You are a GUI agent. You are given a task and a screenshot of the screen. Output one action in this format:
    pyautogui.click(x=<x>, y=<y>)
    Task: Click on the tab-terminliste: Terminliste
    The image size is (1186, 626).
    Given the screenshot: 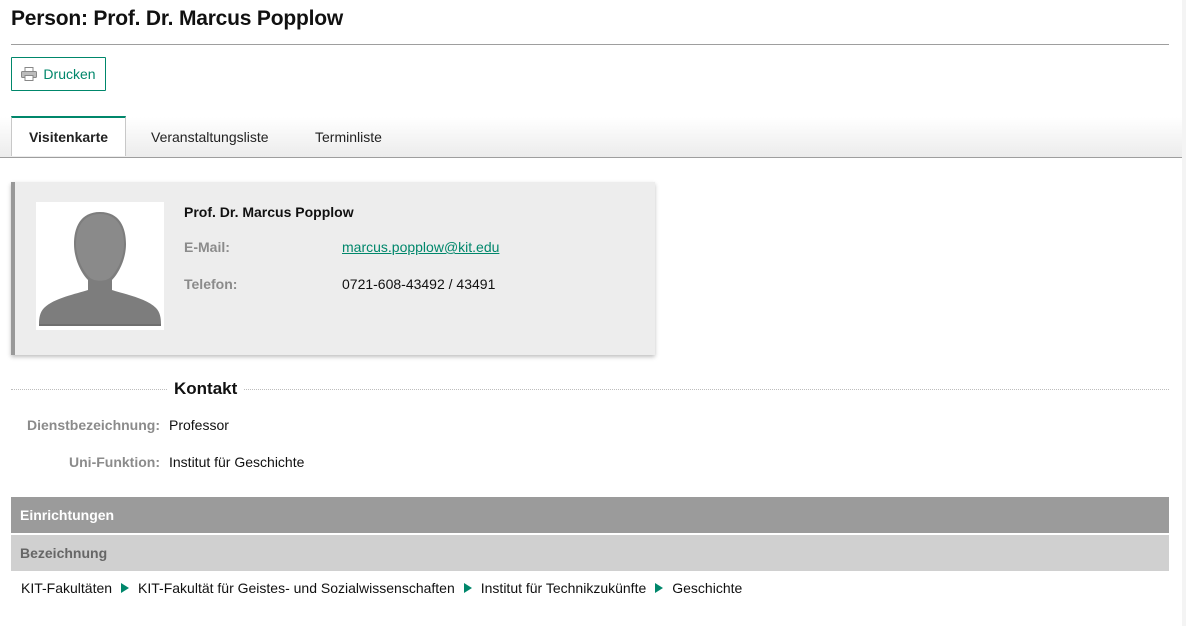 What is the action you would take?
    pyautogui.click(x=348, y=137)
    